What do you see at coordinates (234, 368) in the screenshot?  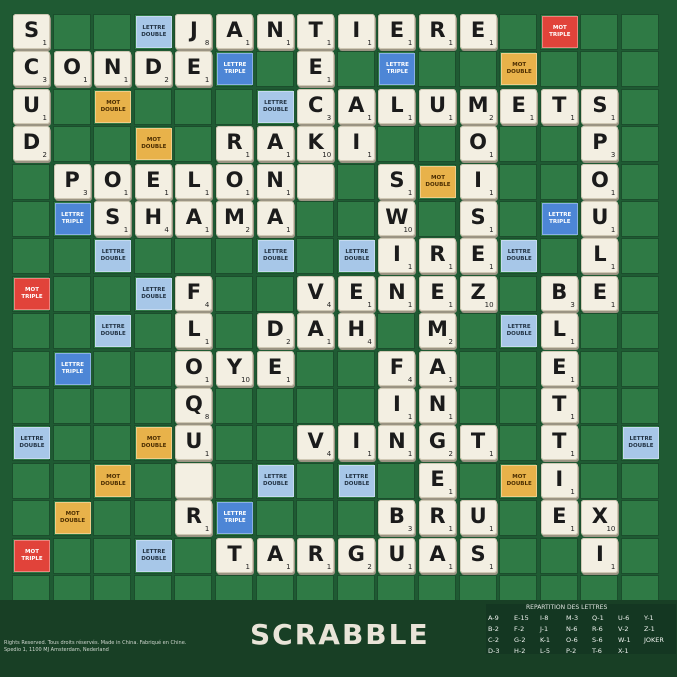 I see `letter-tile: Y 10` at bounding box center [234, 368].